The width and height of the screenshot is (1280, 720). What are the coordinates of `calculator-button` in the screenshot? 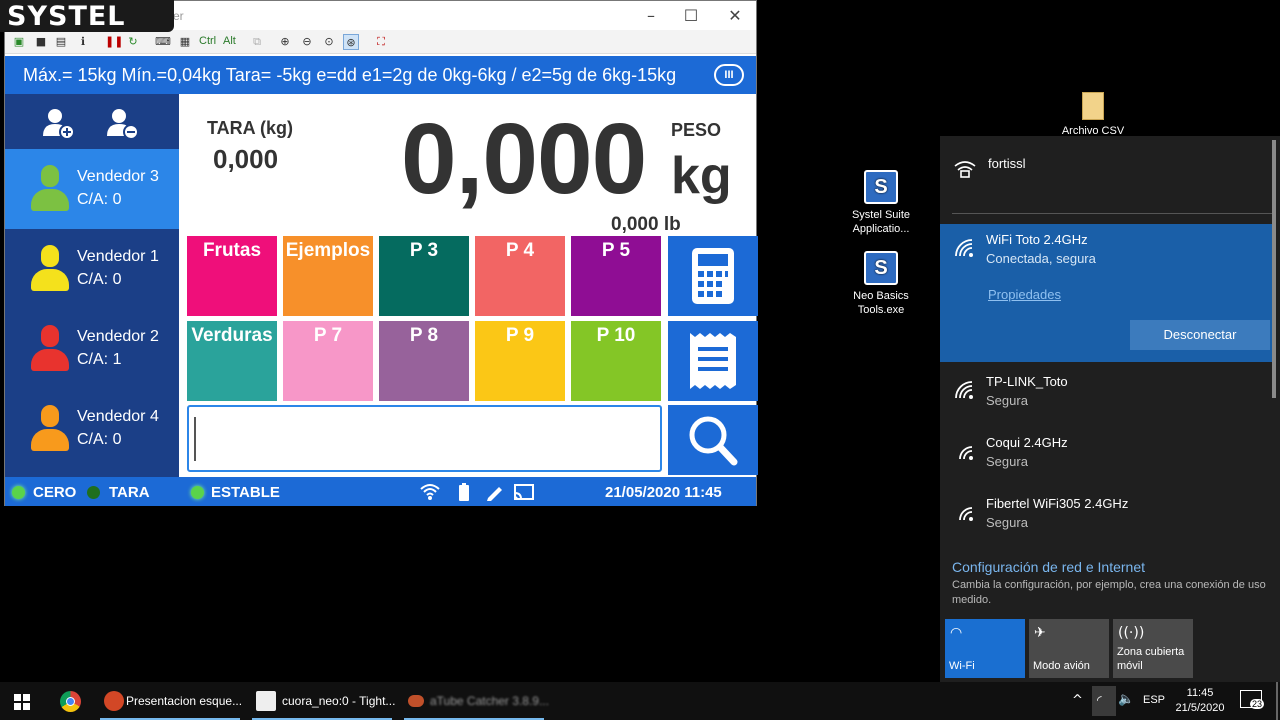 It's located at (713, 276).